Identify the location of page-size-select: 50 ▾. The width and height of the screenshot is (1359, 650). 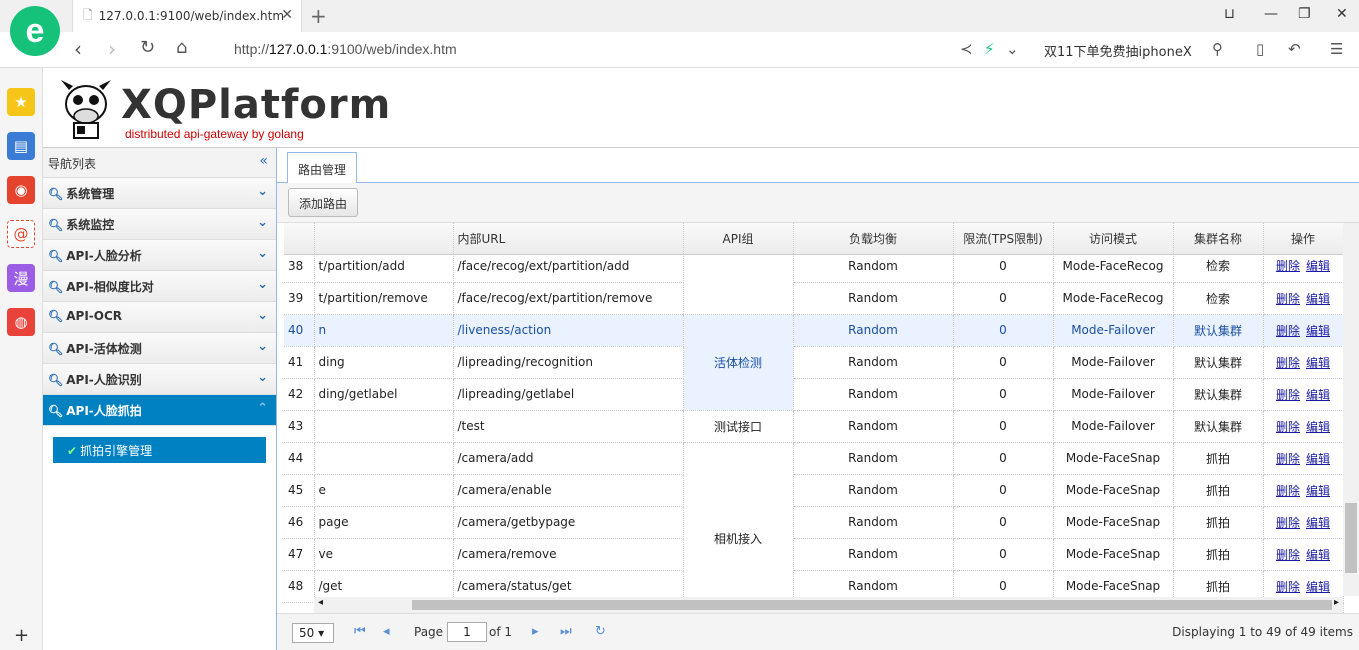
(313, 633).